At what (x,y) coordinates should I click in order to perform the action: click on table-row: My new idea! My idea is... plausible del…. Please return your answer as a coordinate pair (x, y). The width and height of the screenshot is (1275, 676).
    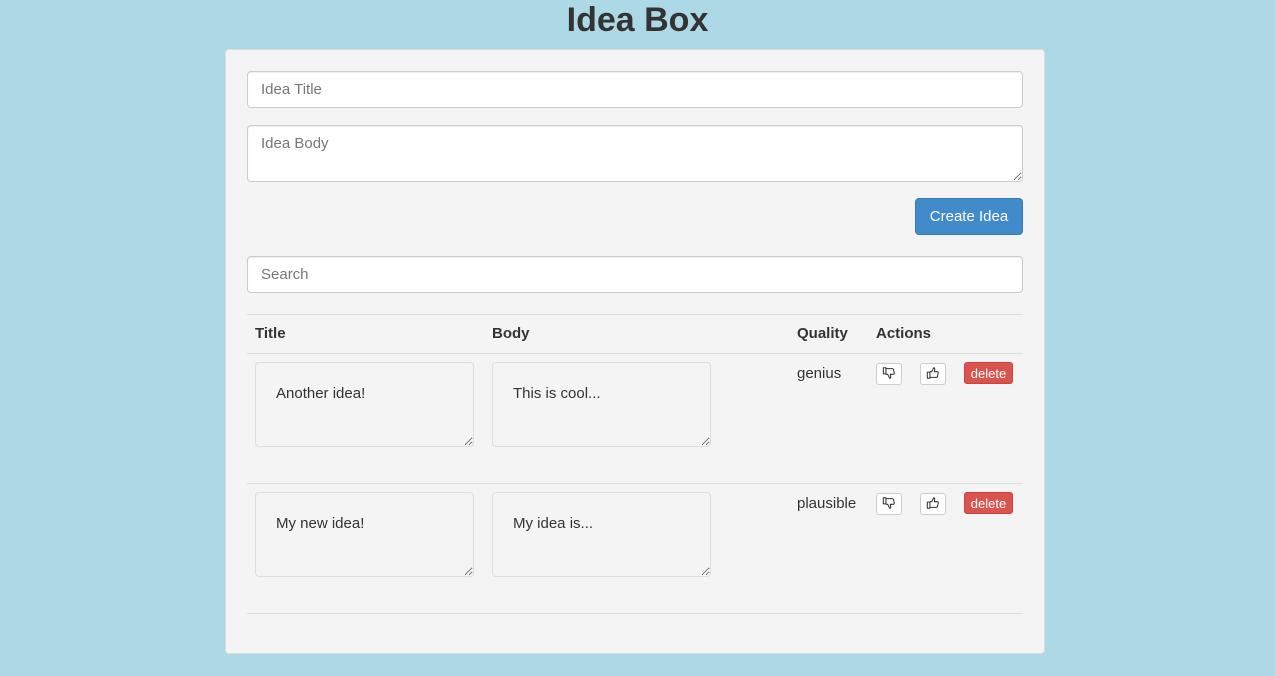
    Looking at the image, I should click on (635, 549).